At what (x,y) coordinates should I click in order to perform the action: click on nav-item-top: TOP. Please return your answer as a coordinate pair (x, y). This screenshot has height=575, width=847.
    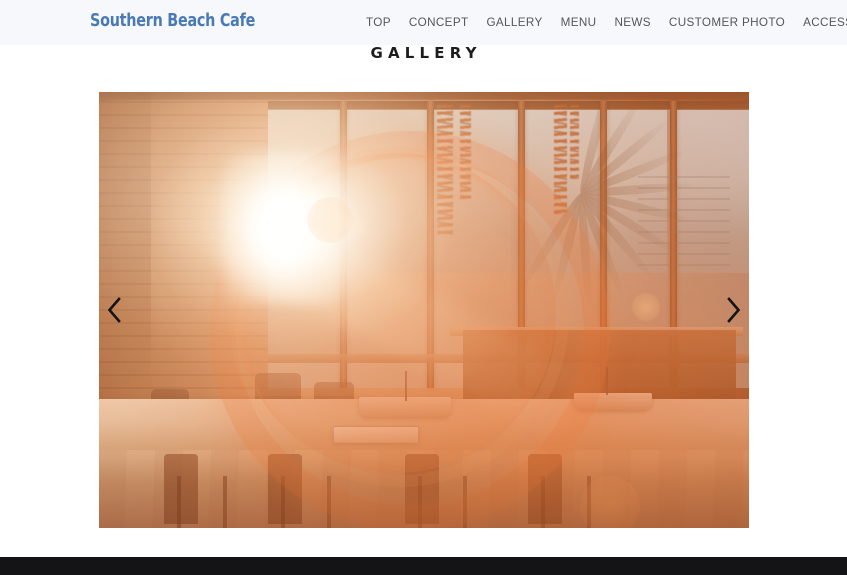
    Looking at the image, I should click on (383, 23).